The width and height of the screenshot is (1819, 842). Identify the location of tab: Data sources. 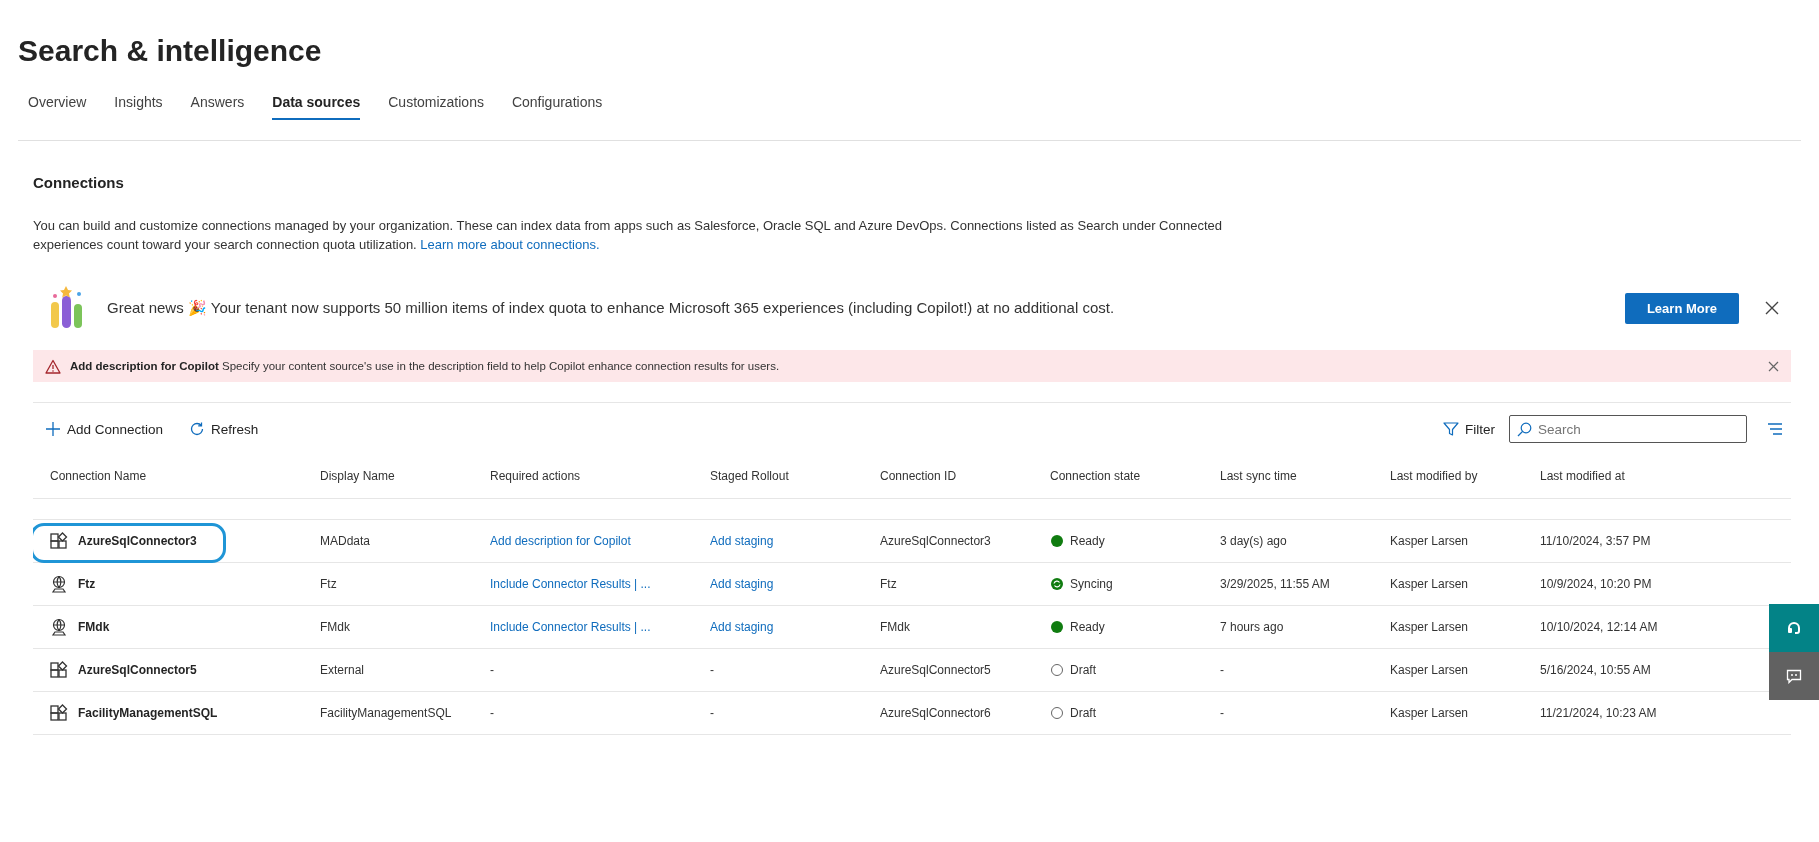
(316, 102).